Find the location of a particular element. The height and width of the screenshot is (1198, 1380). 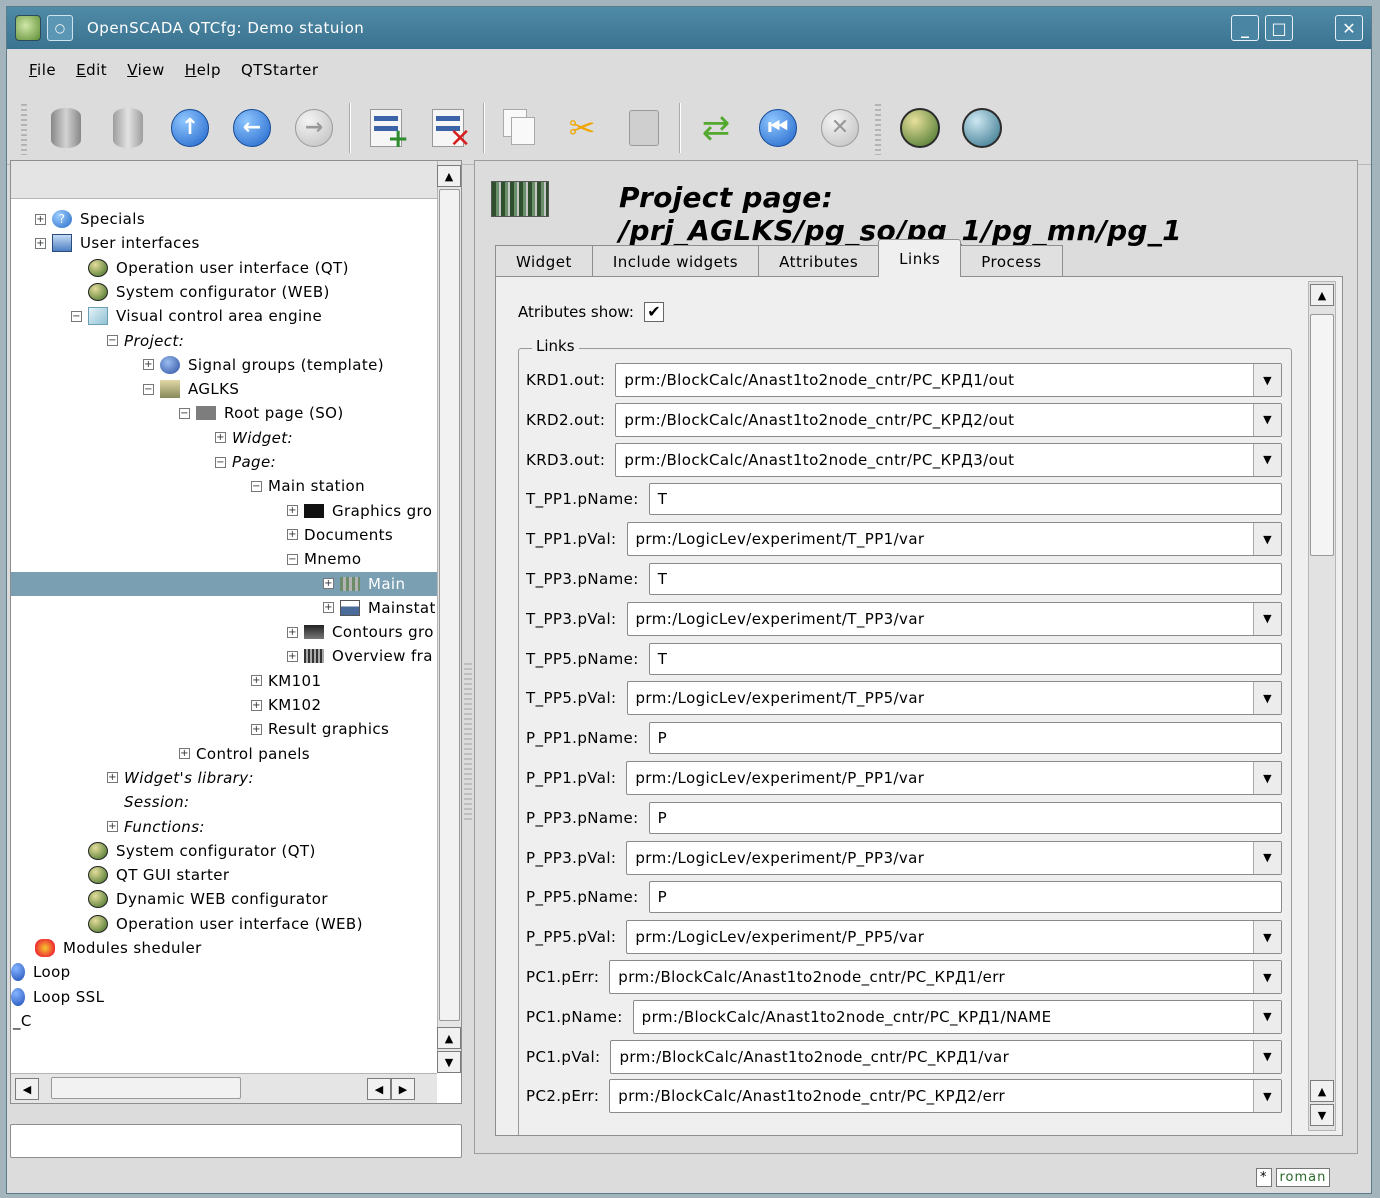

tree-horizontal-scrollbar: ◀ ◀ ▶ is located at coordinates (224, 1088).